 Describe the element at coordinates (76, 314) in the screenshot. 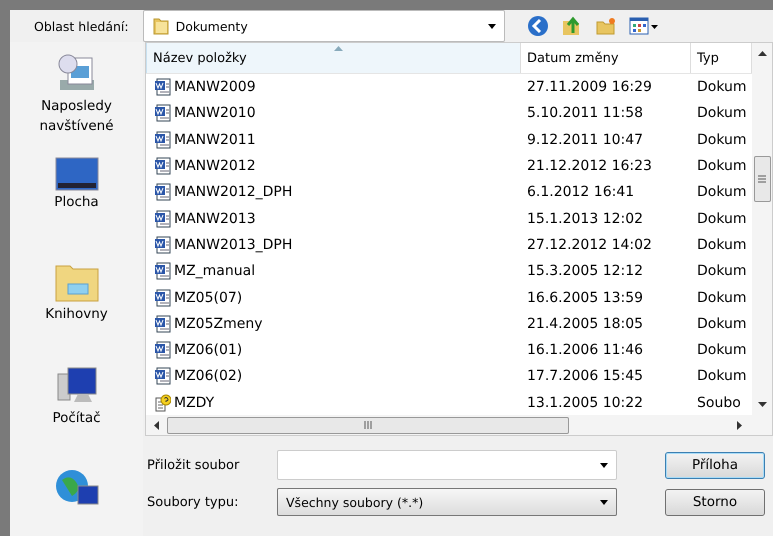

I see `place-label: Knihovny` at that location.